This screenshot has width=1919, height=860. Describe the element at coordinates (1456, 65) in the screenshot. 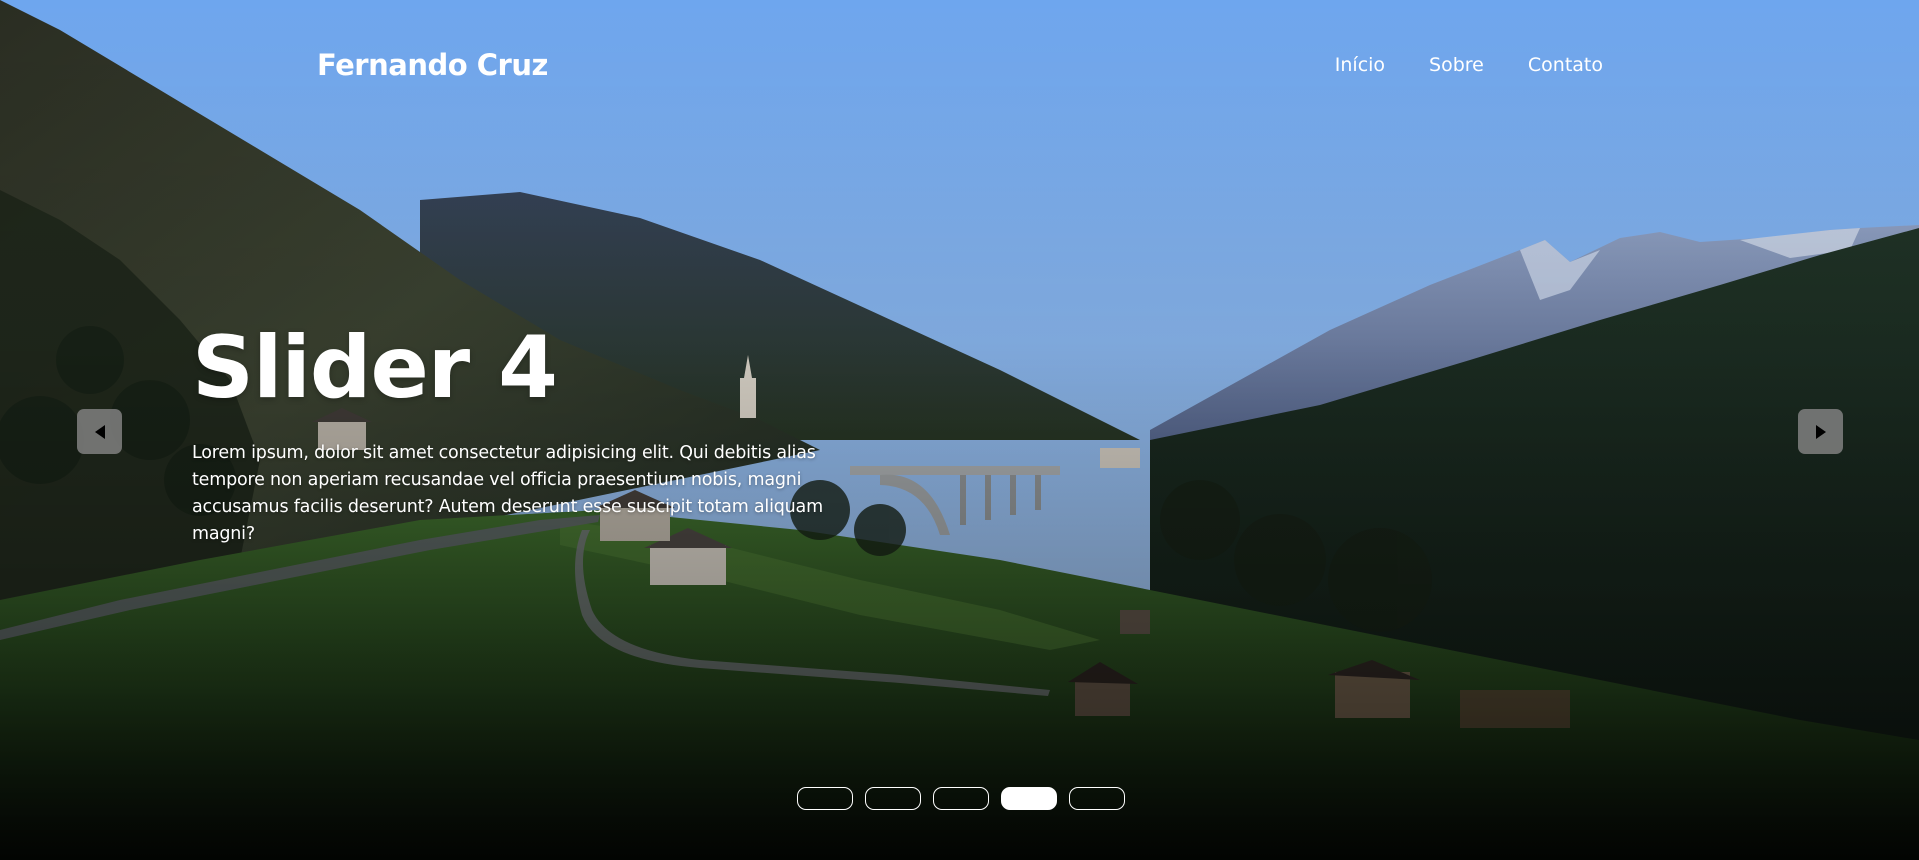

I see `nav-link-sobre: Sobre` at that location.